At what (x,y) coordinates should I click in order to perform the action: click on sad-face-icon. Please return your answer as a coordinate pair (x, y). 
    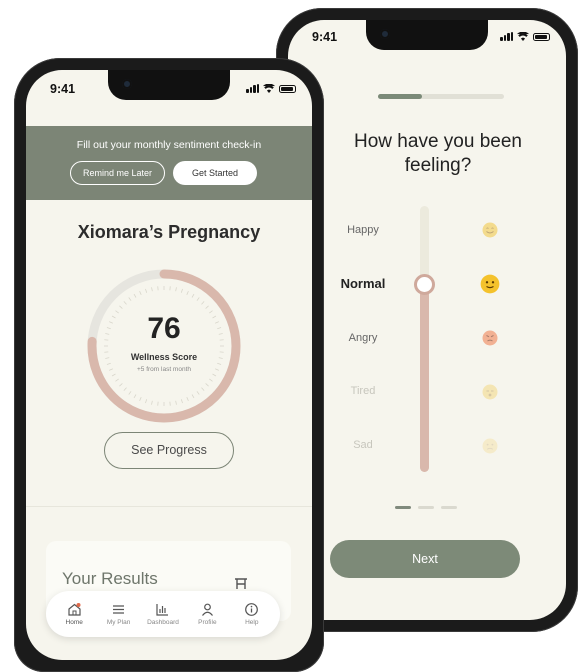
    Looking at the image, I should click on (490, 446).